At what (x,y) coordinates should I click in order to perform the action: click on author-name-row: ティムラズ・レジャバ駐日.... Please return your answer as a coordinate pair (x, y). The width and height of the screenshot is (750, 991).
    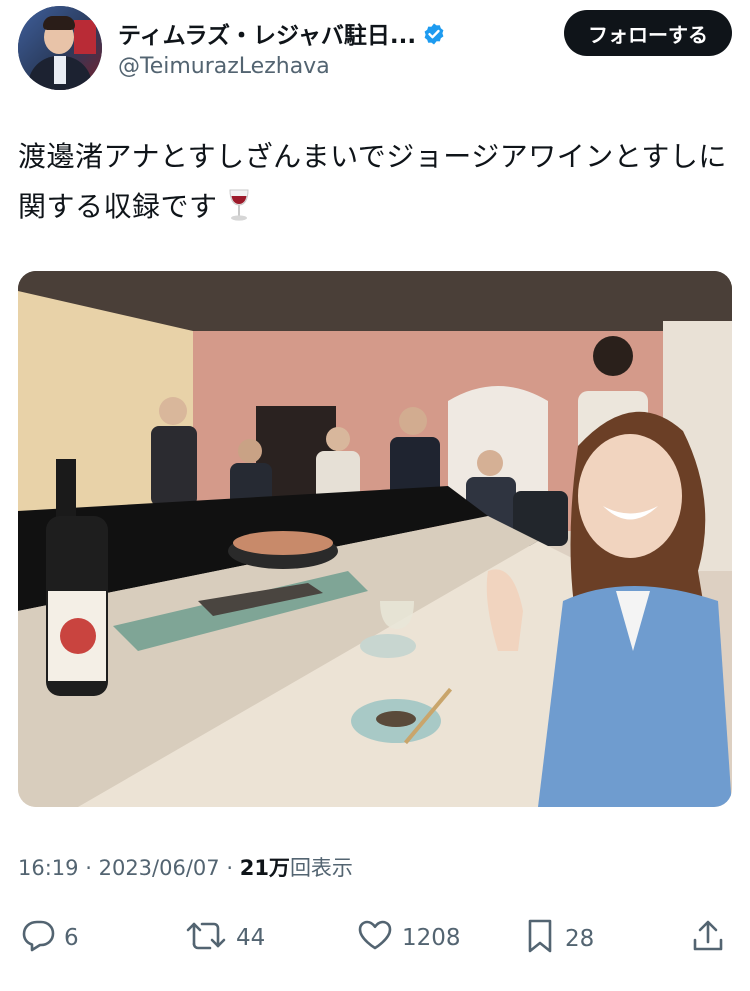
    Looking at the image, I should click on (282, 34).